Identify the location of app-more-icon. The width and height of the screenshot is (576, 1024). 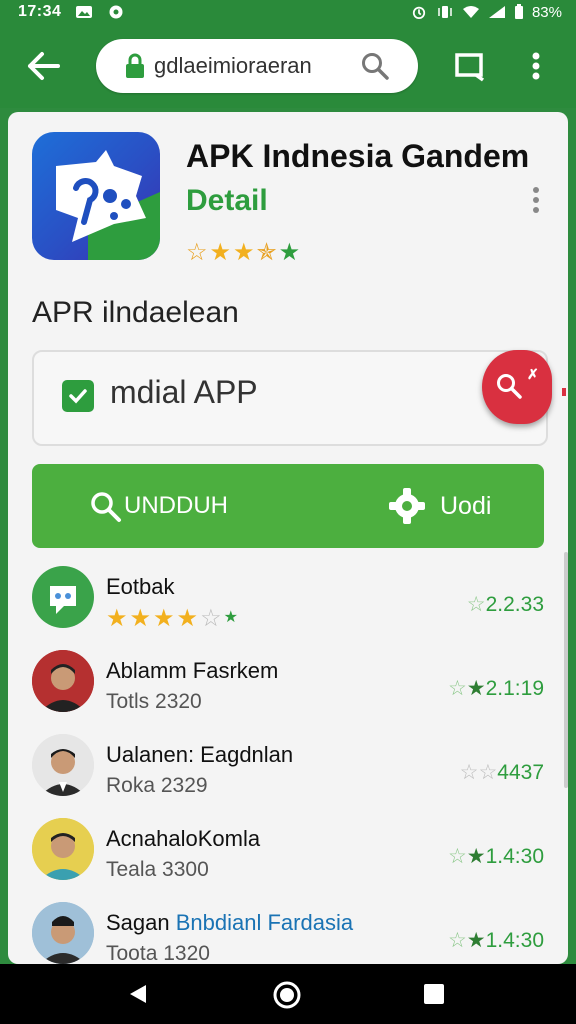
(536, 201).